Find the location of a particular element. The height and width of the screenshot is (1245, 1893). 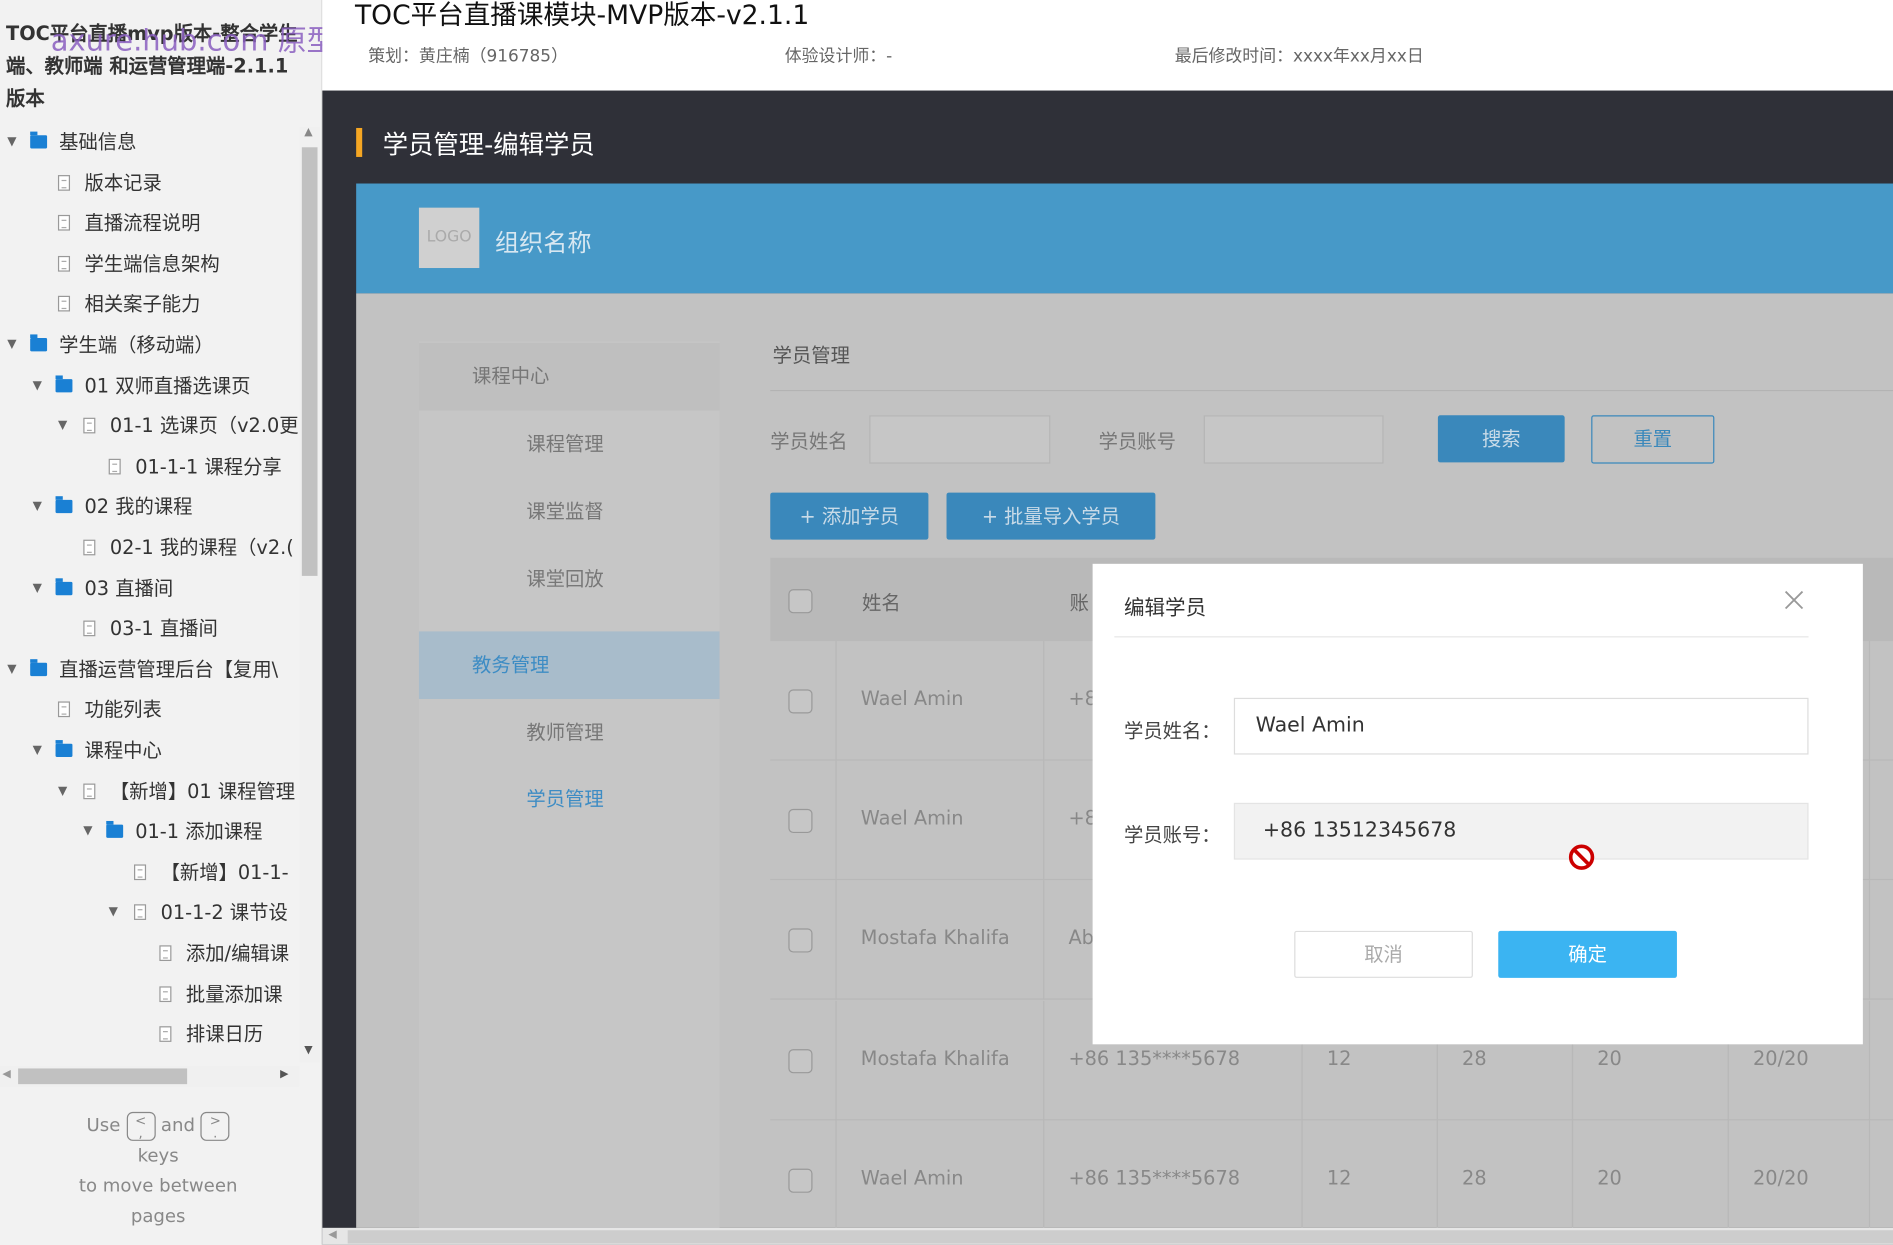

menu-item: 学员管理 is located at coordinates (569, 799).